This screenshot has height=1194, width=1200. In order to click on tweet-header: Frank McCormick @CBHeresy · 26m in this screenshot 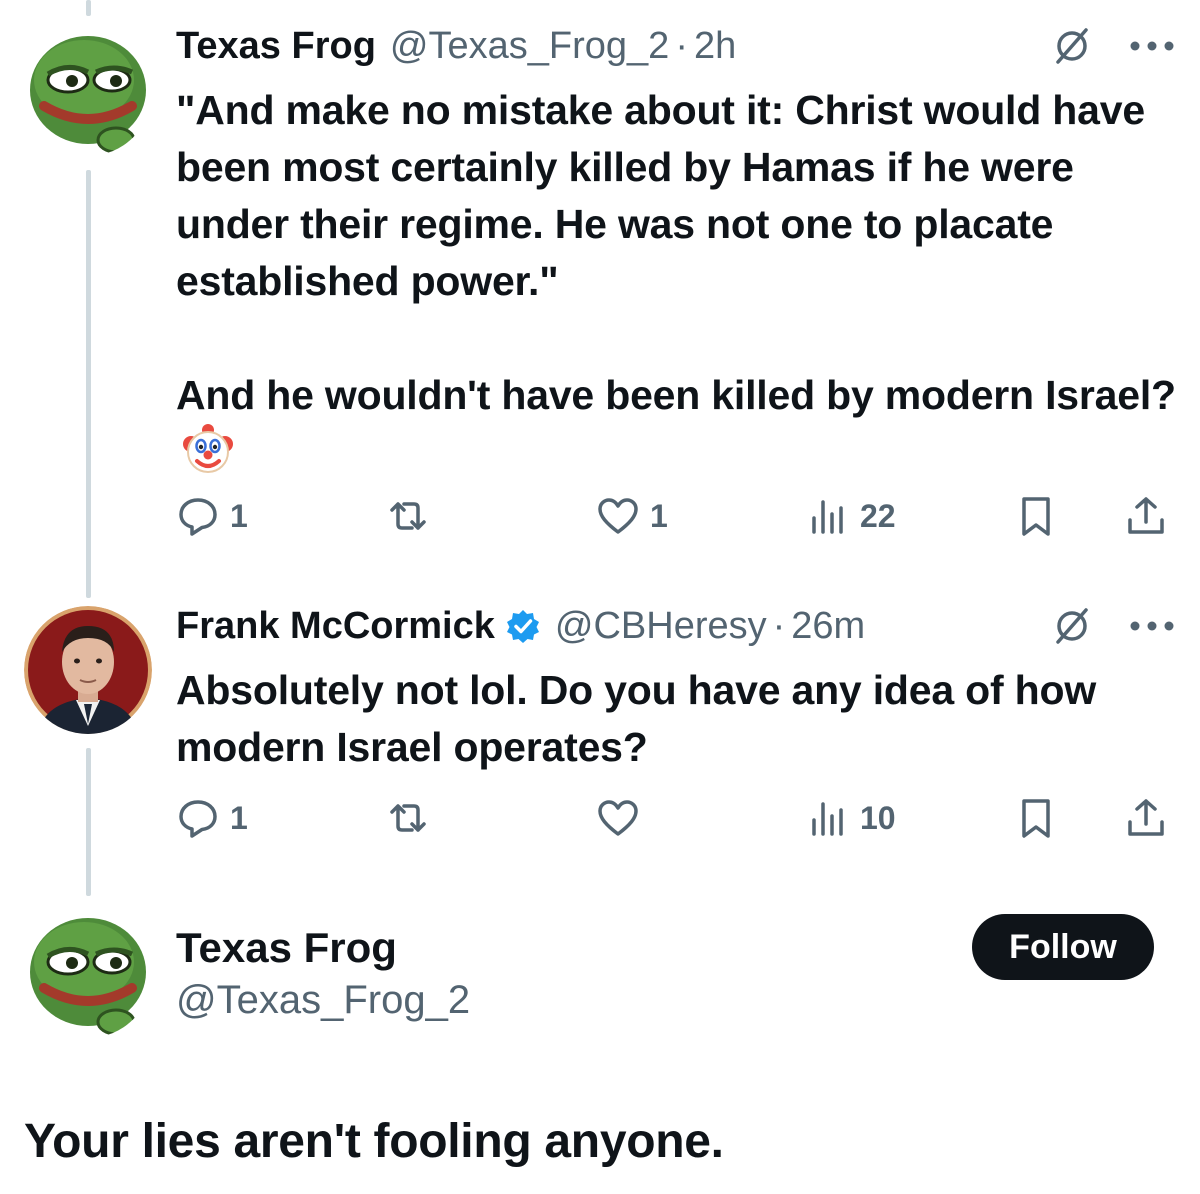, I will do `click(676, 626)`.